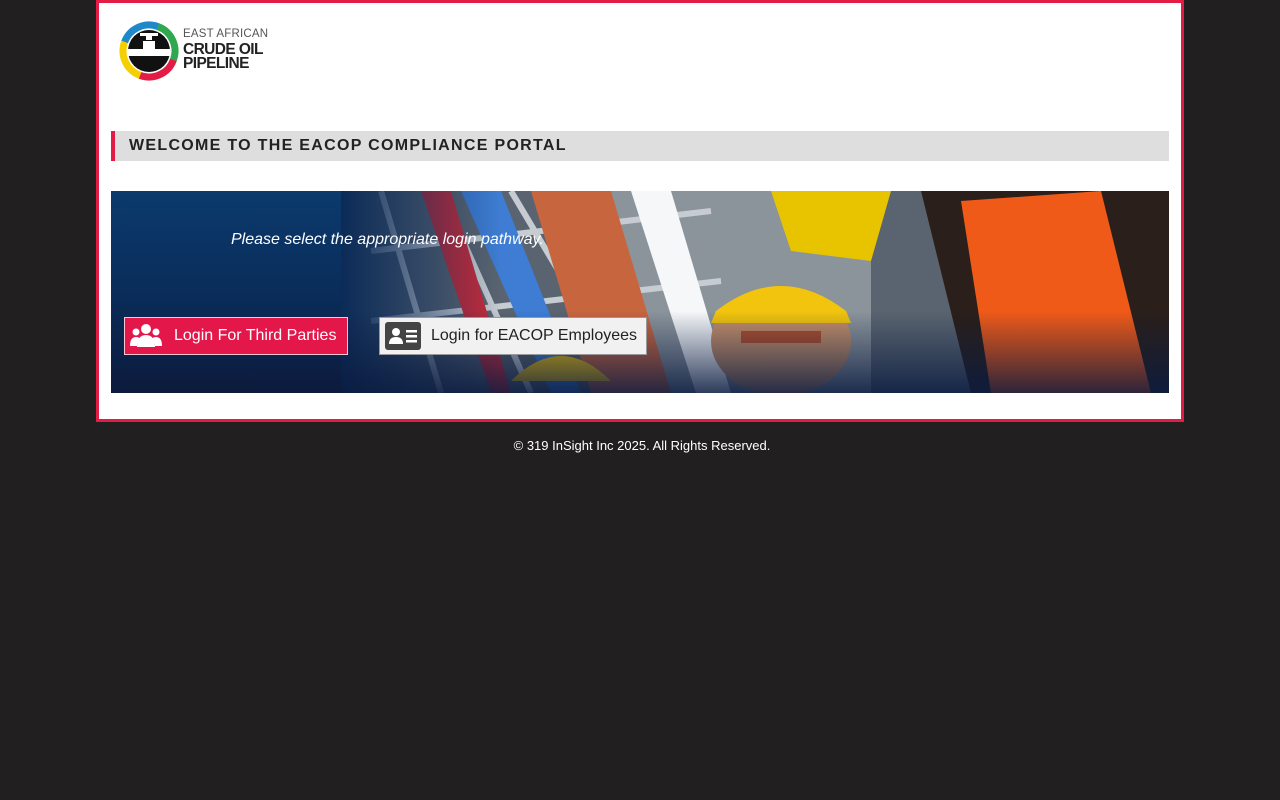 This screenshot has width=1280, height=800. What do you see at coordinates (149, 51) in the screenshot?
I see `pipeline-logo-icon` at bounding box center [149, 51].